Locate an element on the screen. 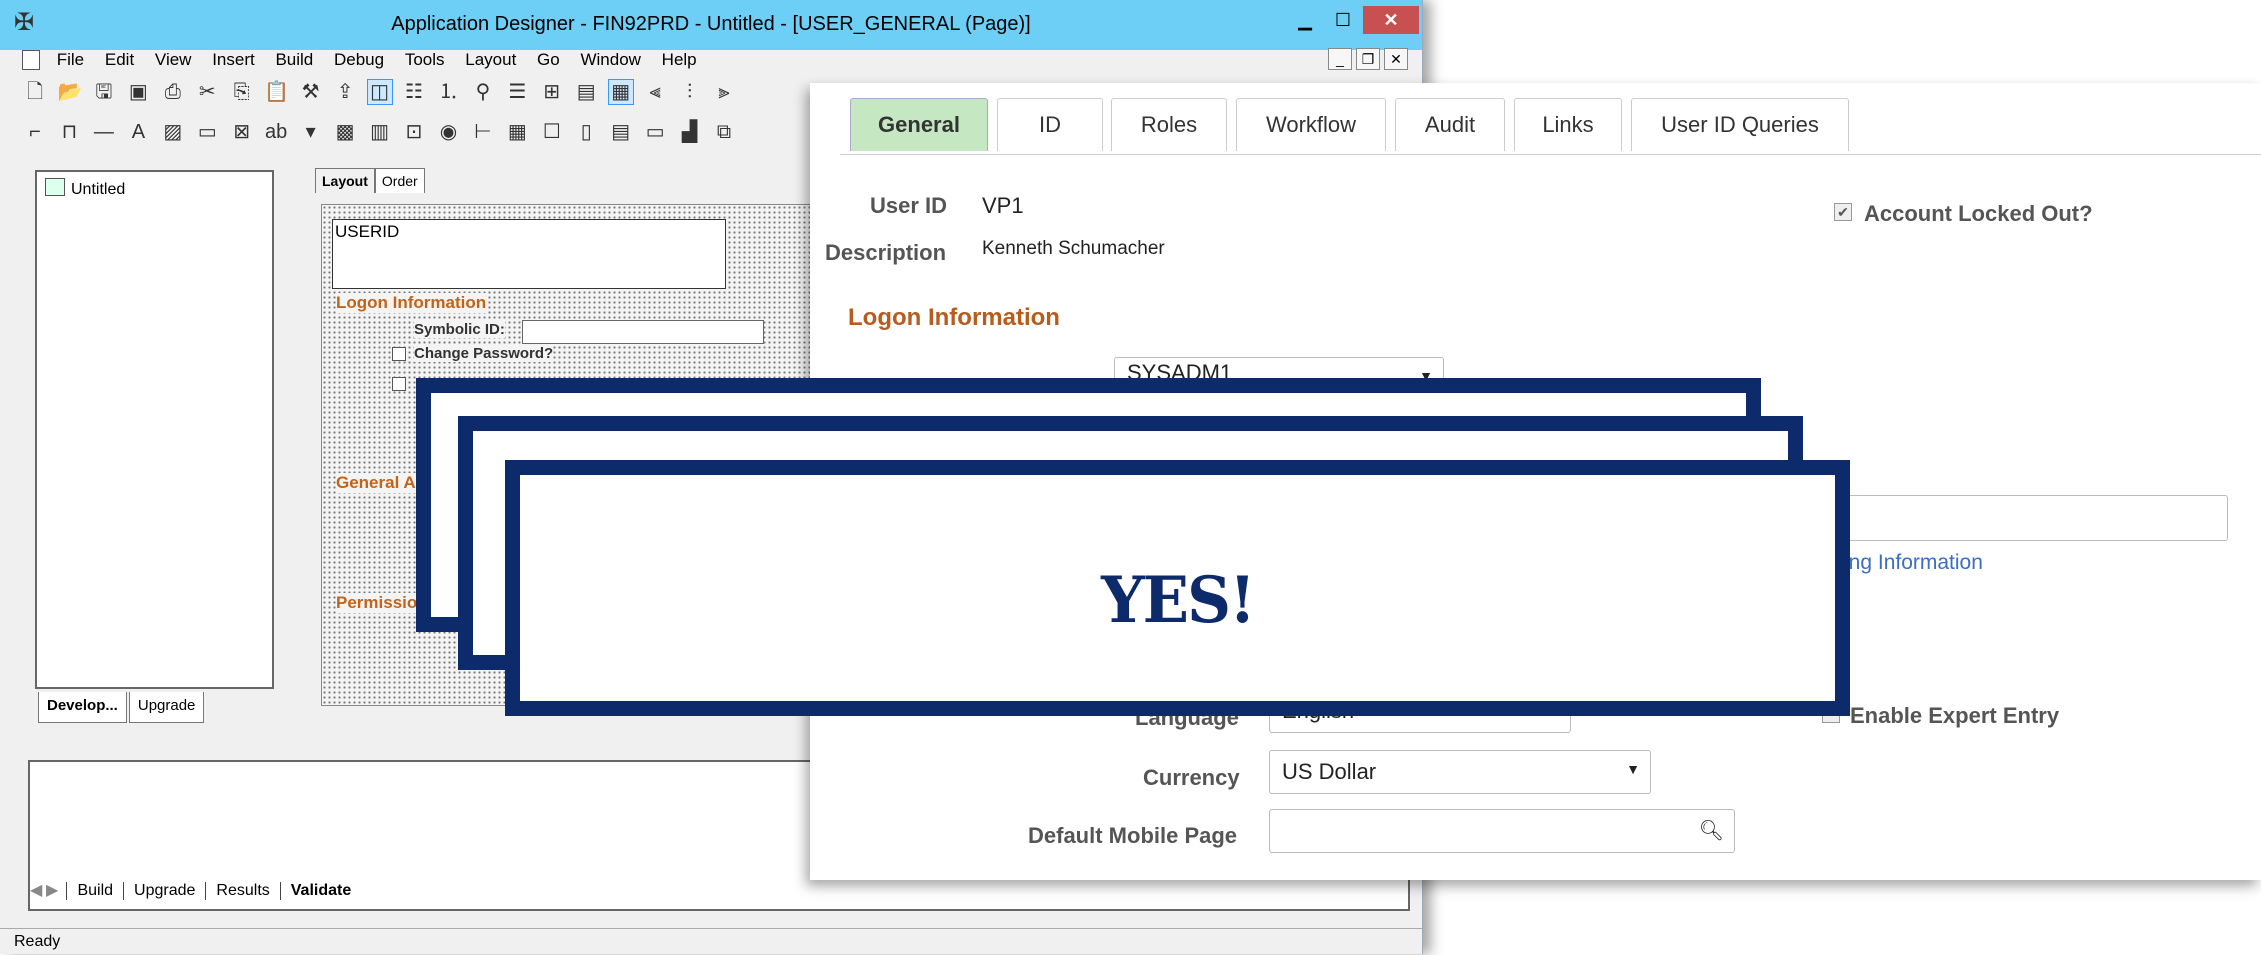  tab-general: General is located at coordinates (919, 124).